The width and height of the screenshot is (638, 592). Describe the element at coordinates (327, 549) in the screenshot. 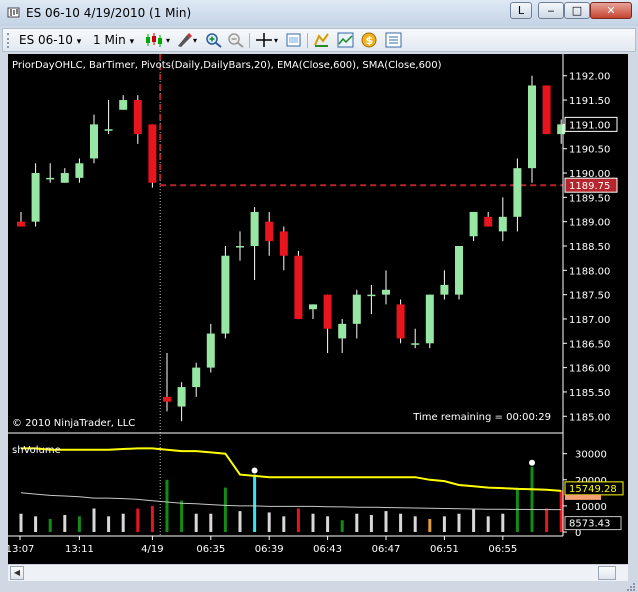

I see `time-tick-label: 06:43` at that location.